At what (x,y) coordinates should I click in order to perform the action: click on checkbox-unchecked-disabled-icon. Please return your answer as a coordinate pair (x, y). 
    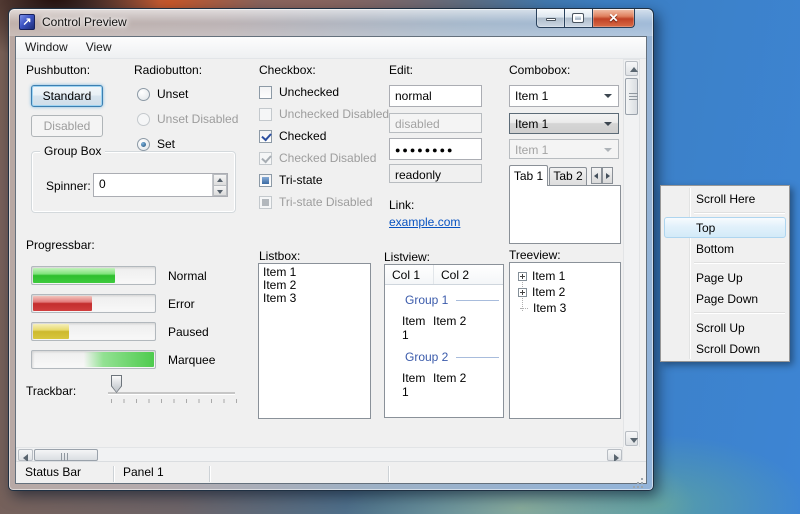
    Looking at the image, I should click on (265, 114).